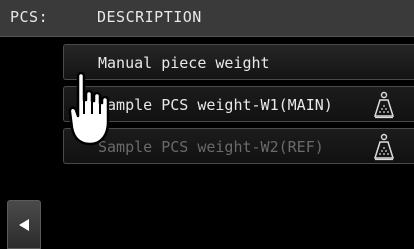  What do you see at coordinates (184, 63) in the screenshot?
I see `menu-item-label: Manual piece weight` at bounding box center [184, 63].